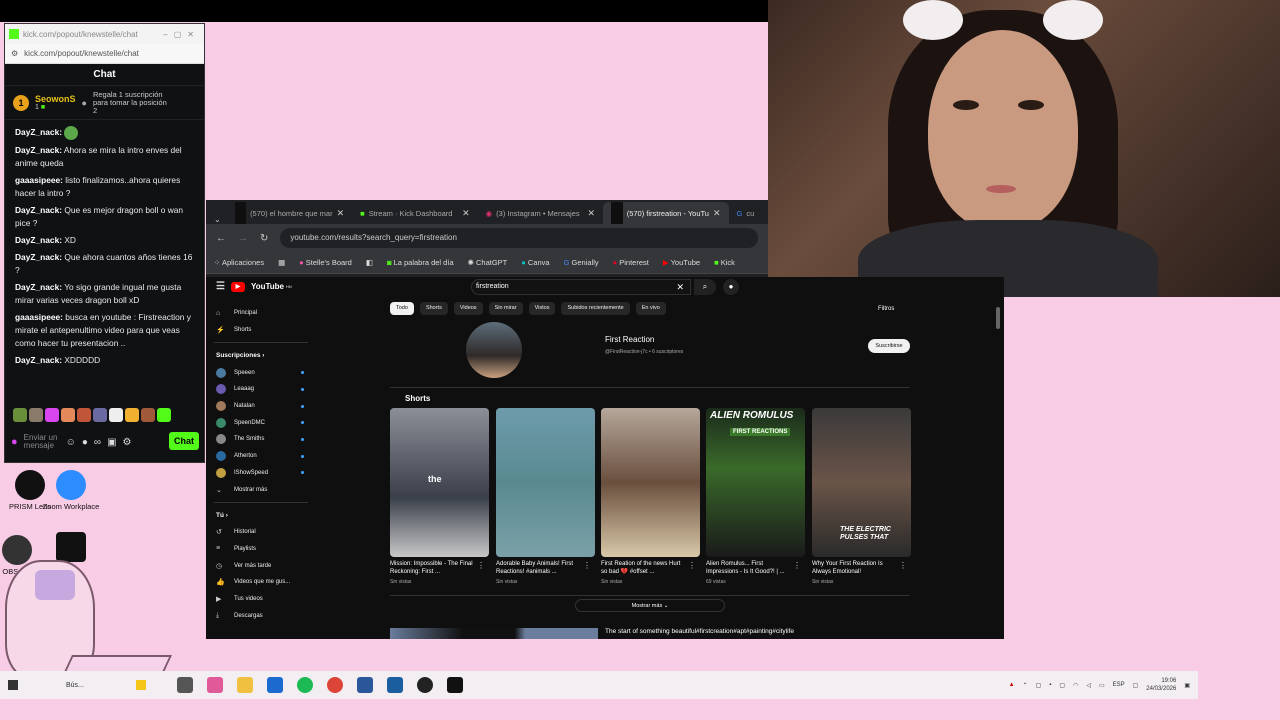  I want to click on sidebar-item-watch-later: ◷ Ver más tarde, so click(261, 565).